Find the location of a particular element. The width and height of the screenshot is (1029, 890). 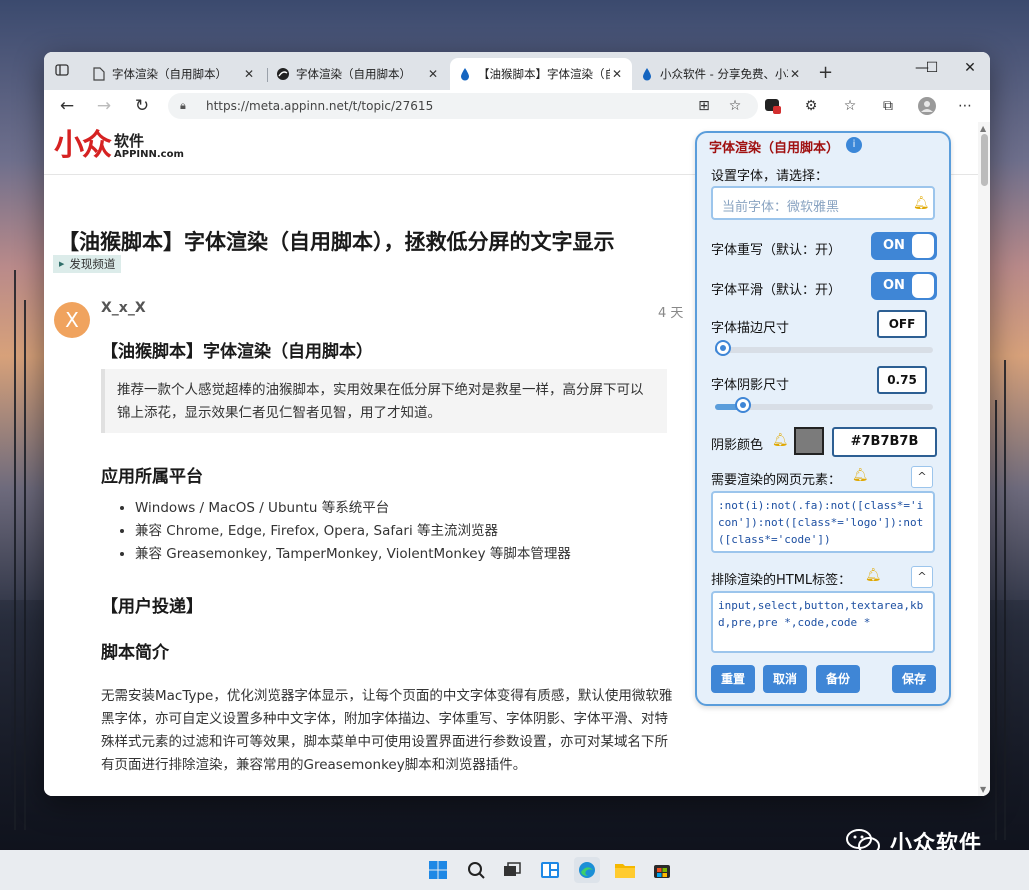

scroll-thumb is located at coordinates (984, 160).